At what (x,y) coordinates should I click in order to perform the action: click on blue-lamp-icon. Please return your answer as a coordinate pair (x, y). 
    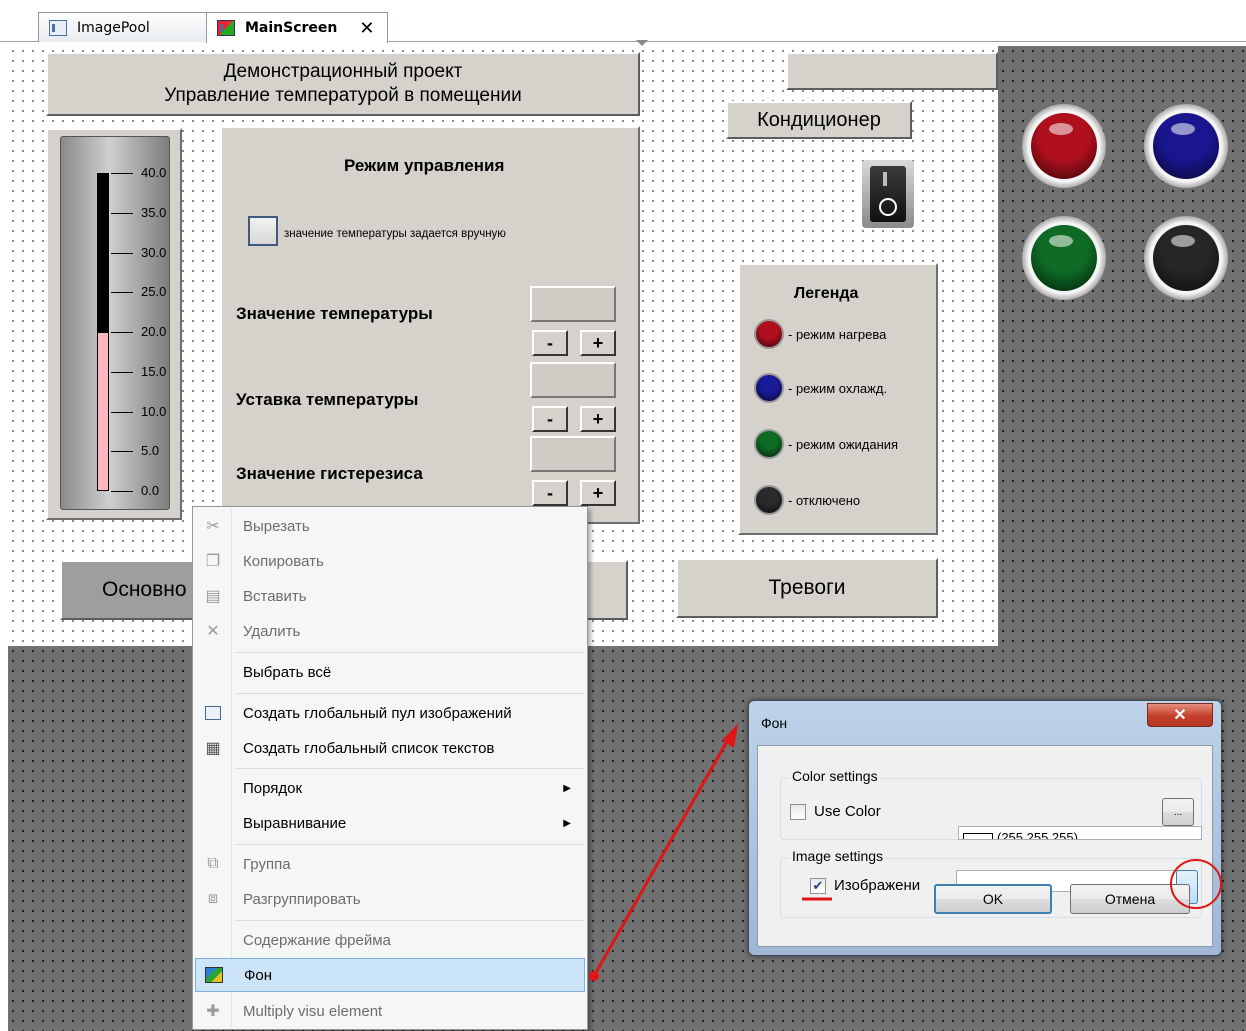
    Looking at the image, I should click on (1186, 146).